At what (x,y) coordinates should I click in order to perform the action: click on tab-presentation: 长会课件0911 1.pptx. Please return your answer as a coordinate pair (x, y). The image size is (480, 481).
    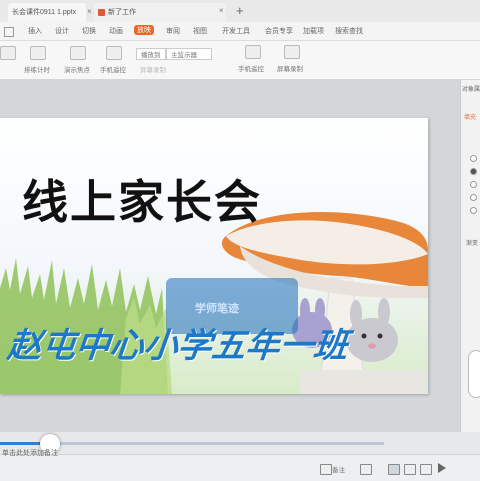
    Looking at the image, I should click on (47, 12).